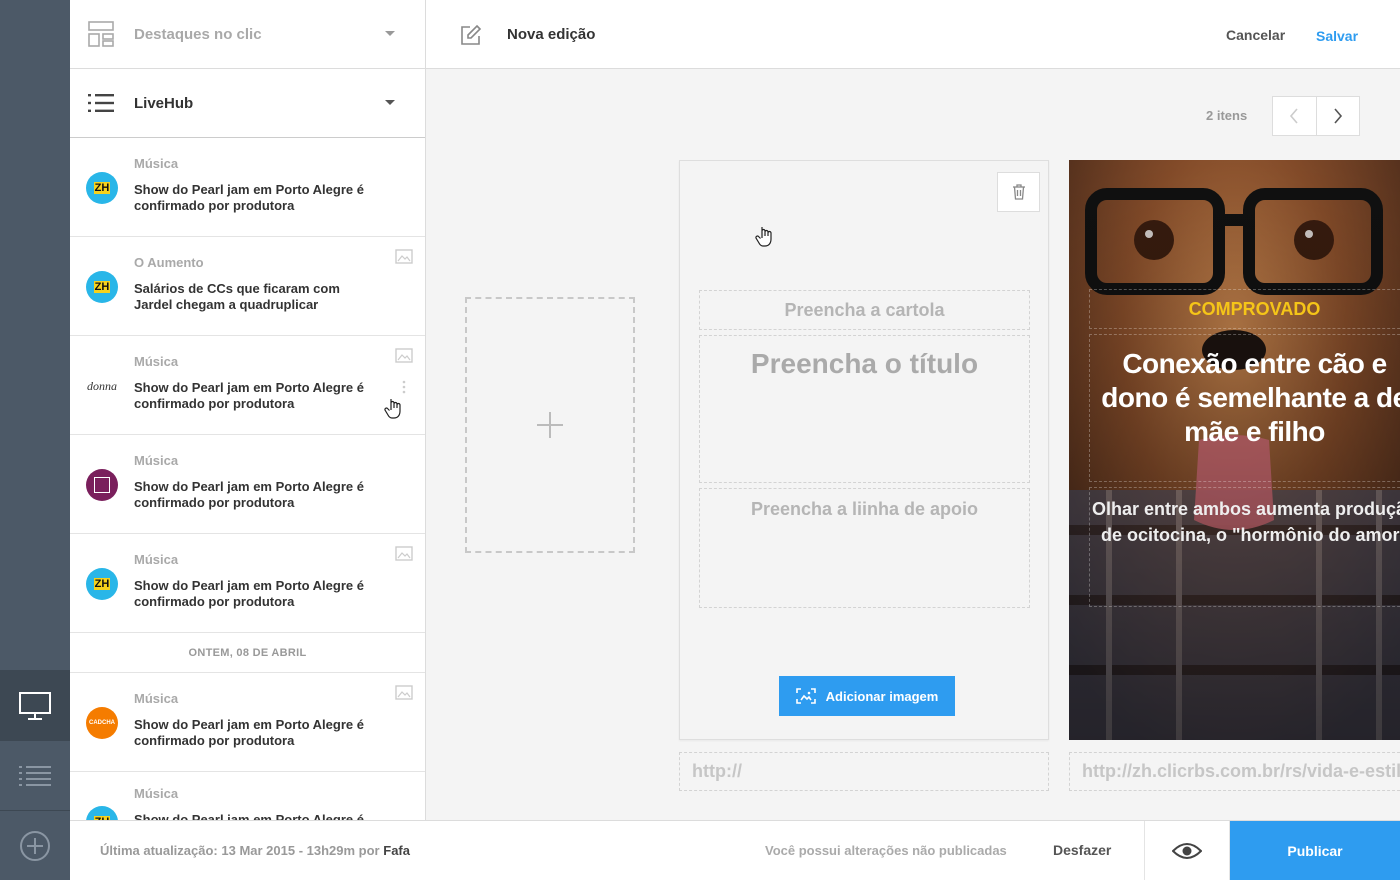  Describe the element at coordinates (164, 103) in the screenshot. I see `feed-selector-label: LiveHub` at that location.